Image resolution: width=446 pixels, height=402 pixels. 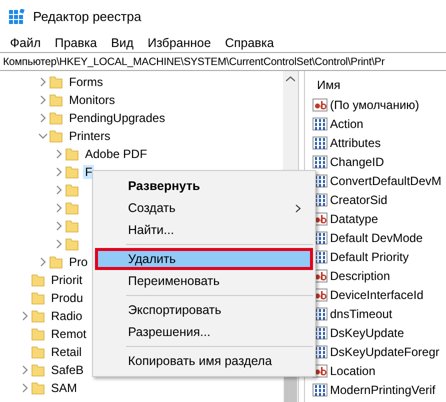 What do you see at coordinates (347, 123) in the screenshot?
I see `value-name: Action` at bounding box center [347, 123].